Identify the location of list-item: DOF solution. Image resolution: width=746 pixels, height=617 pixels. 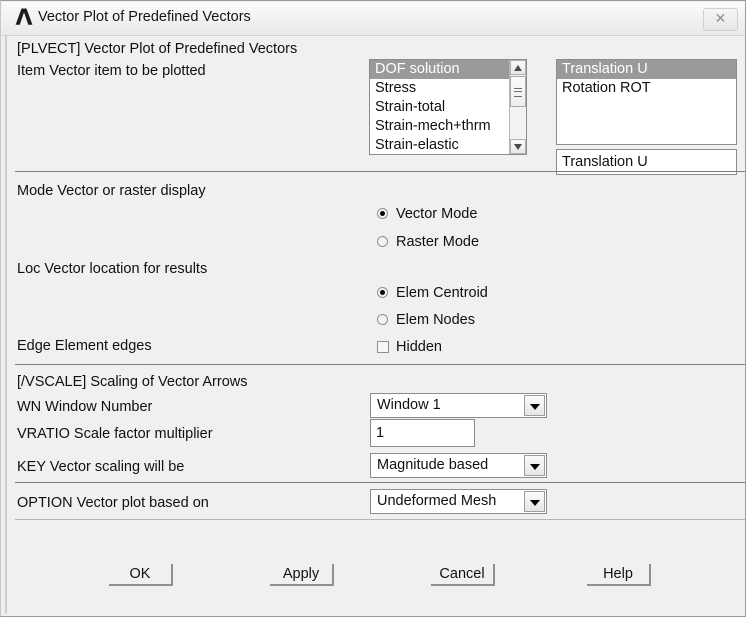
(448, 69).